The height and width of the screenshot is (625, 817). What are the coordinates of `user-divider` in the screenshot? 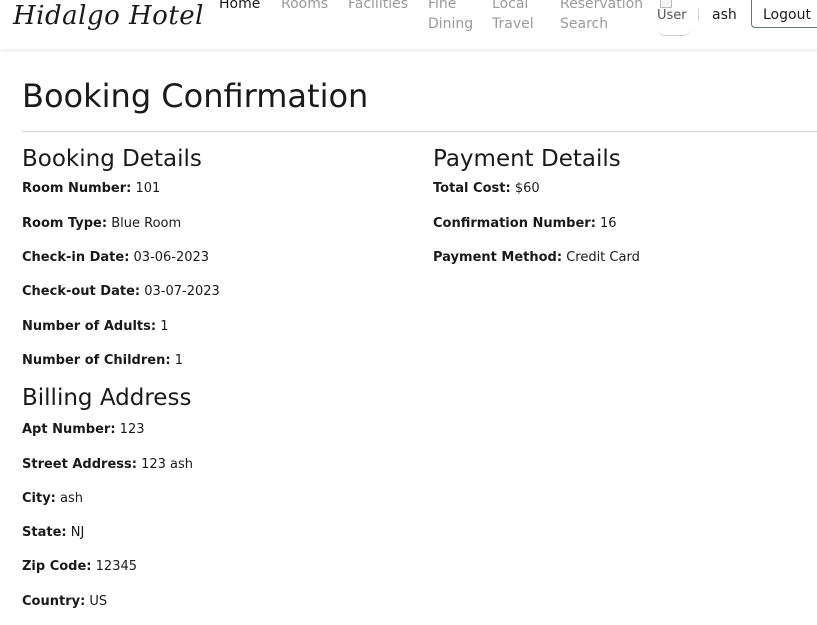 It's located at (698, 15).